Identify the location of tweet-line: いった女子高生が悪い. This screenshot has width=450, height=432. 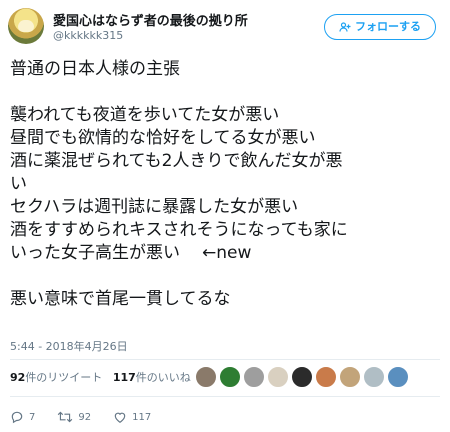
(95, 253).